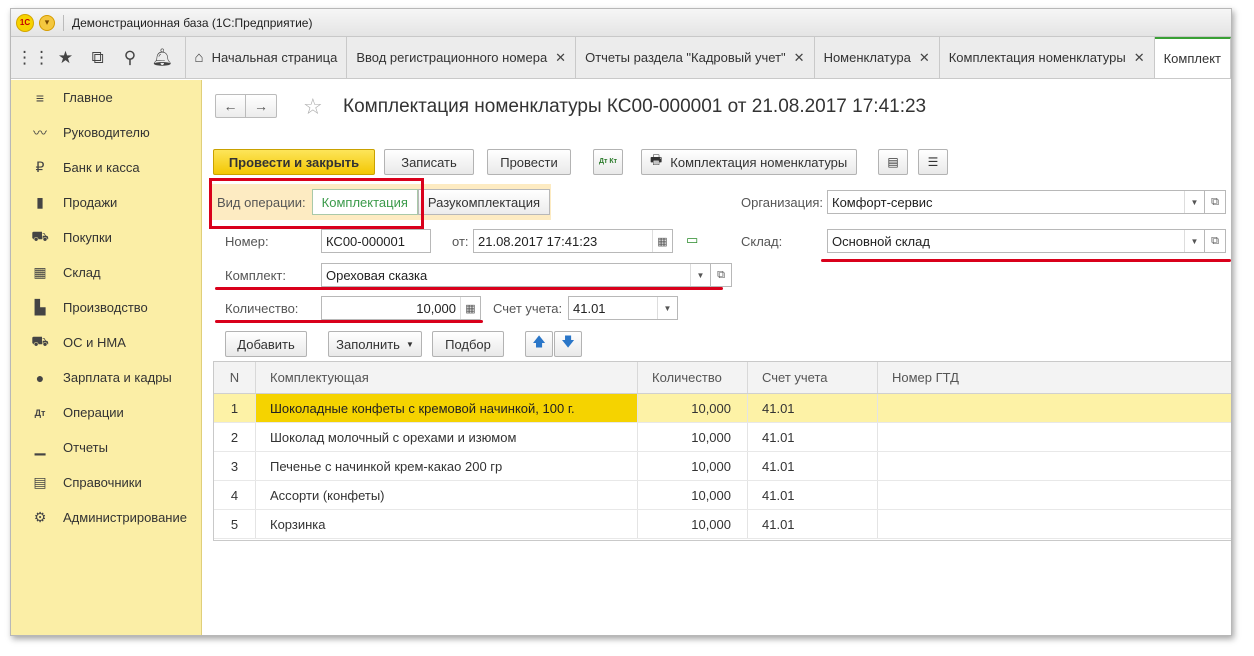 The image size is (1254, 656). What do you see at coordinates (693, 377) in the screenshot?
I see `column-header-quantity: Количество` at bounding box center [693, 377].